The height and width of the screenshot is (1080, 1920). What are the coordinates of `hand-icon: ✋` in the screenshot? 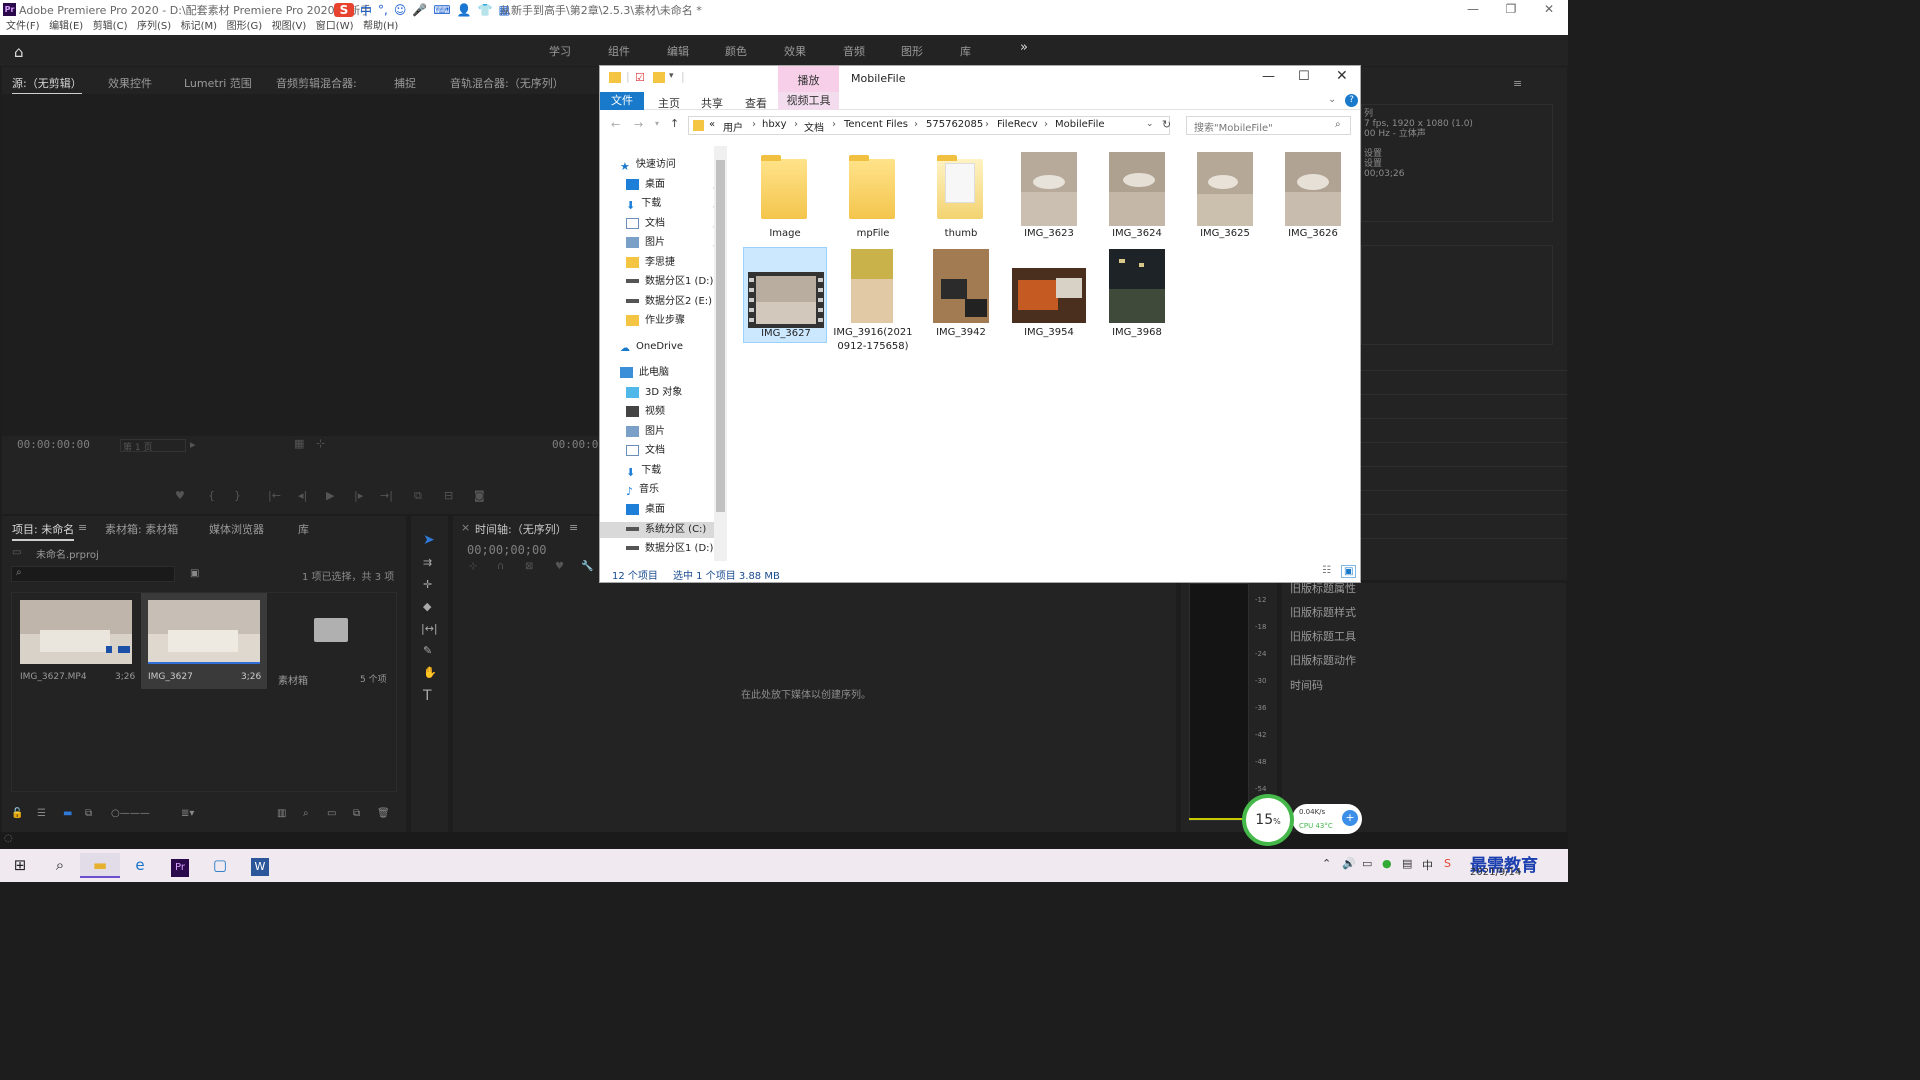 It's located at (430, 672).